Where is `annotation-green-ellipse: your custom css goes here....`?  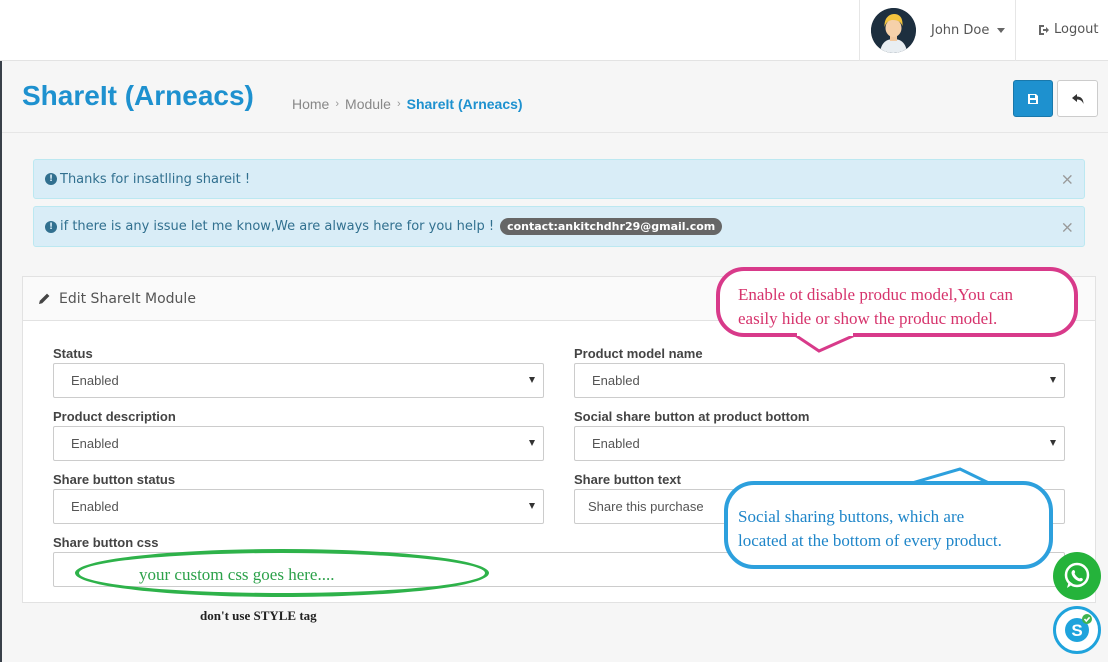
annotation-green-ellipse: your custom css goes here.... is located at coordinates (282, 573).